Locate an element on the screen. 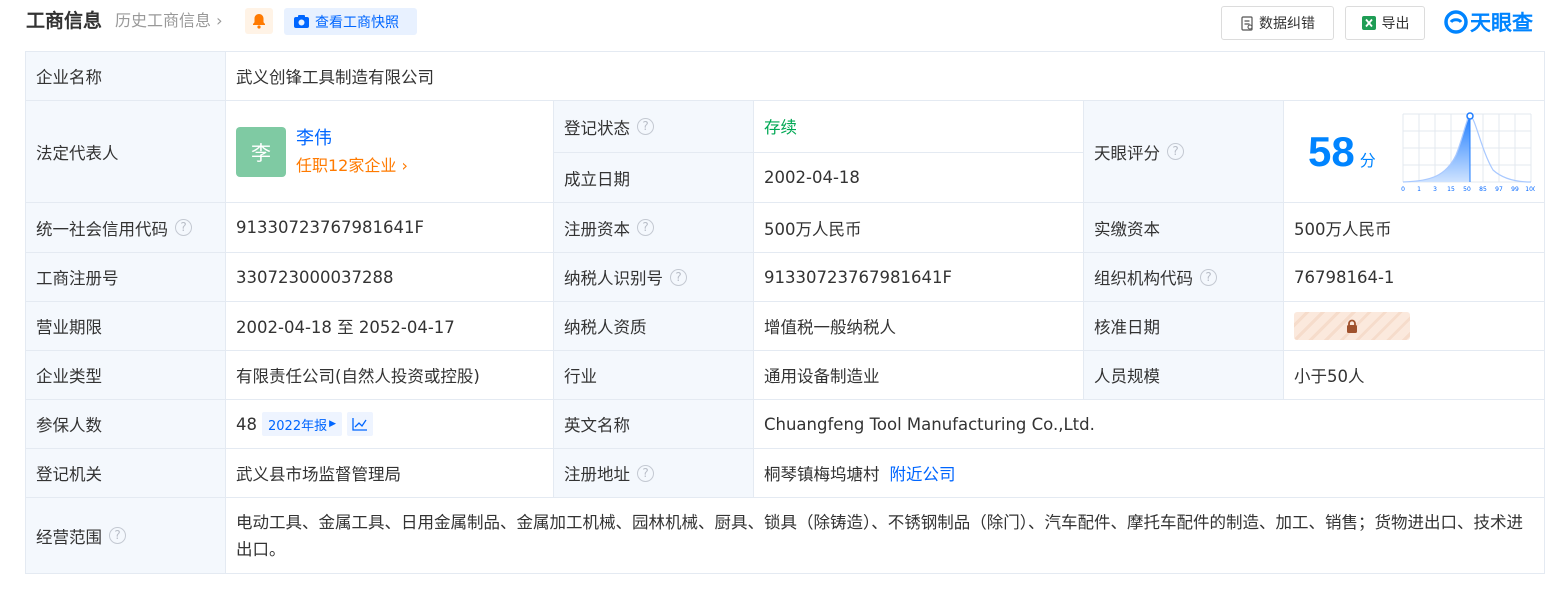  legal-rep-card: 李 李伟 任职12家企业 › is located at coordinates (322, 152).